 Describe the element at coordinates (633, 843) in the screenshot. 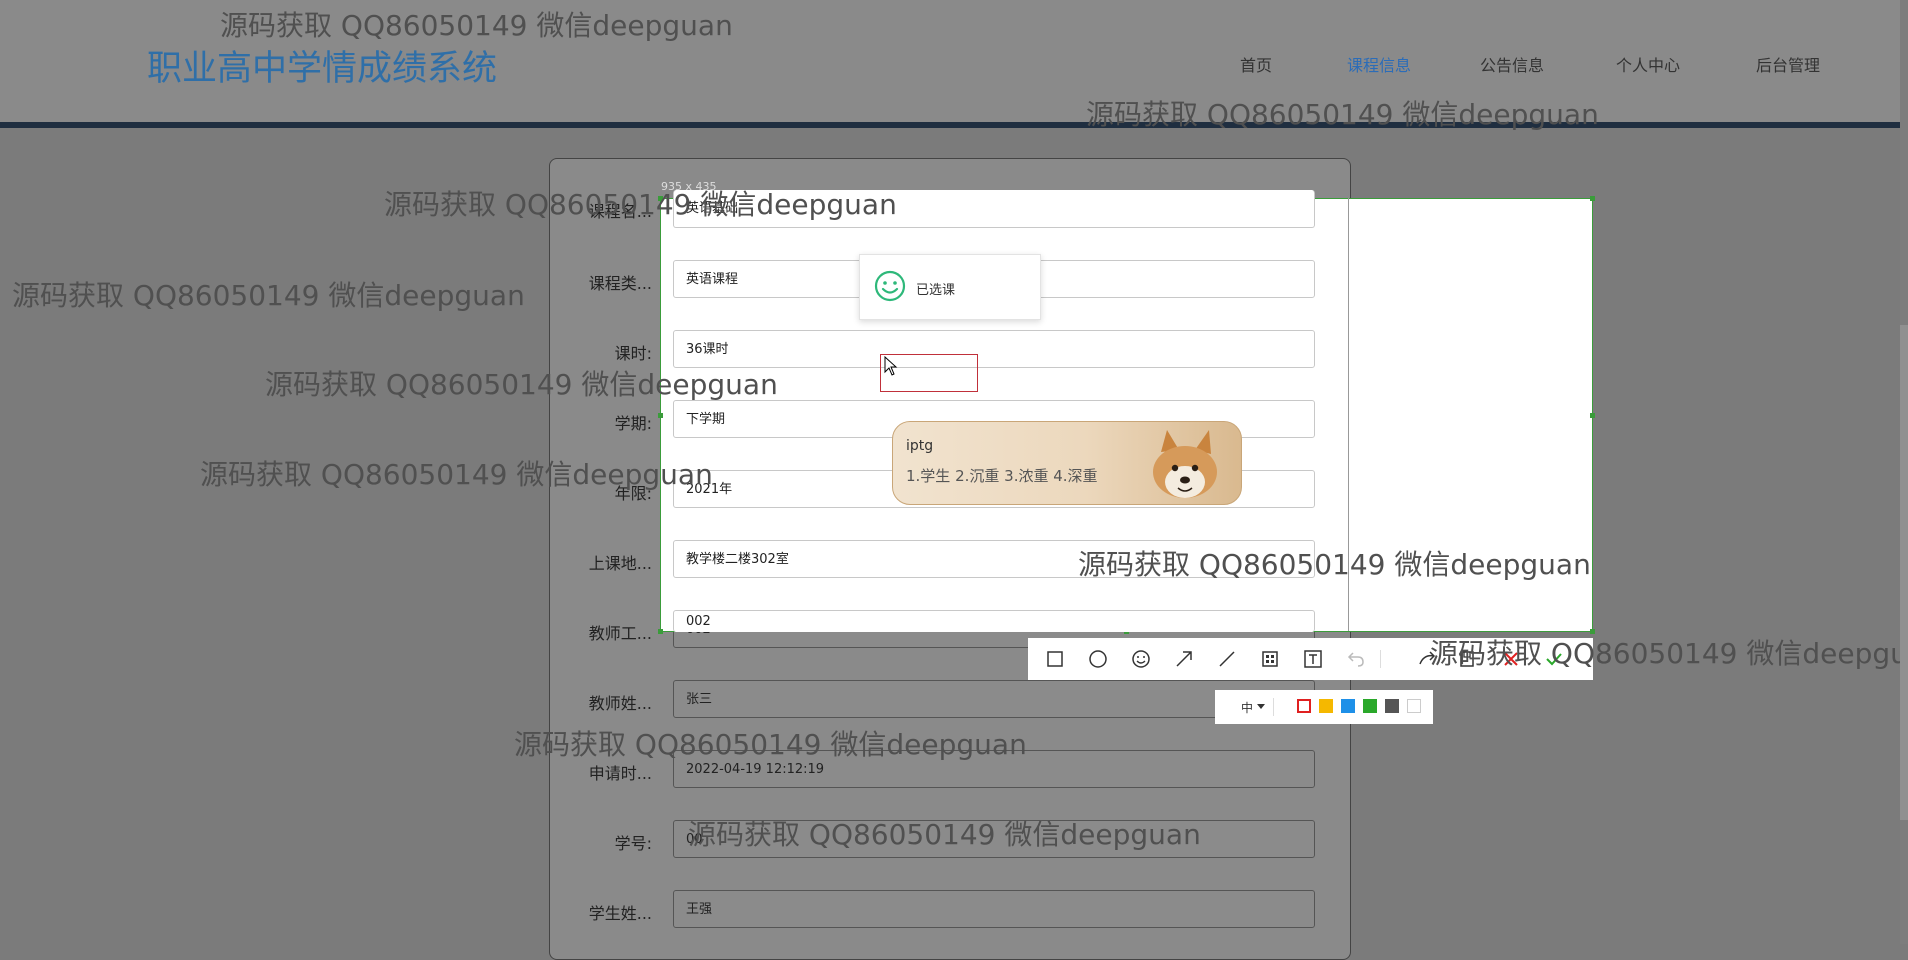

I see `field-label-student-id: 学号:` at that location.